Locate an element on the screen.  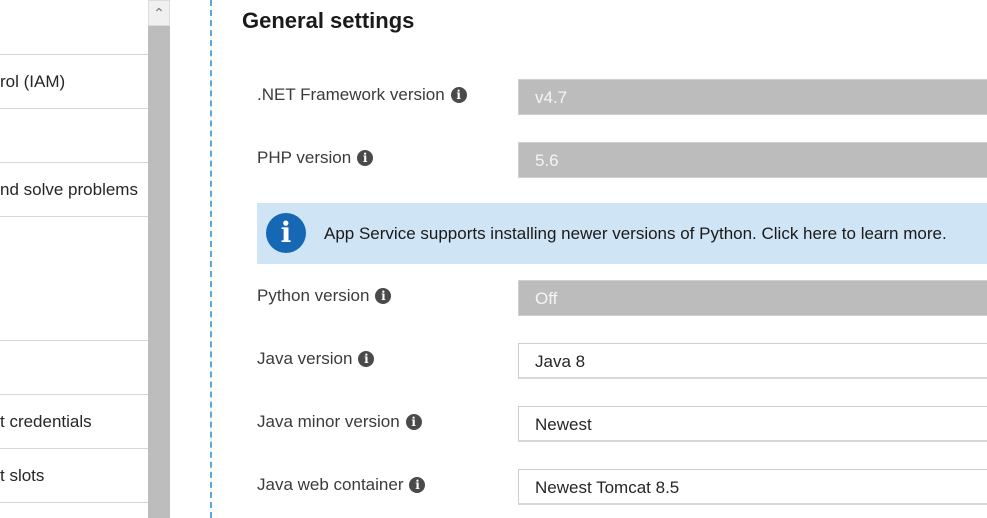
label-text: .NET Framework version is located at coordinates (351, 94).